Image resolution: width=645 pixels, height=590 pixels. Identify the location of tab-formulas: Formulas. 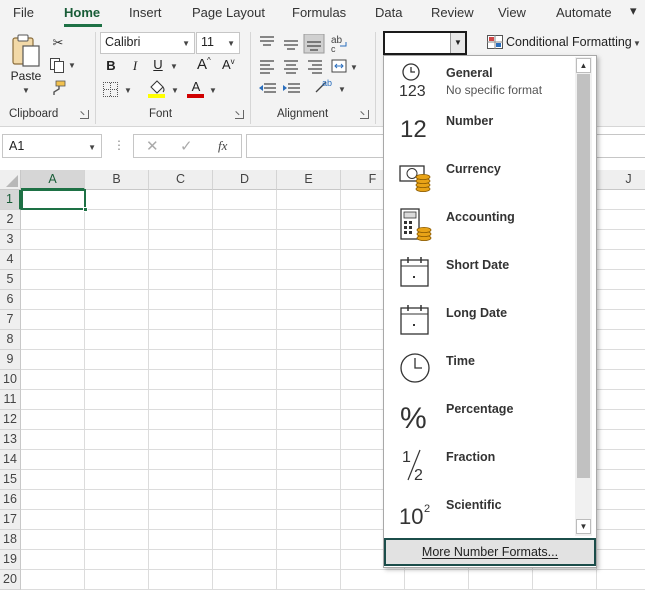
(319, 12).